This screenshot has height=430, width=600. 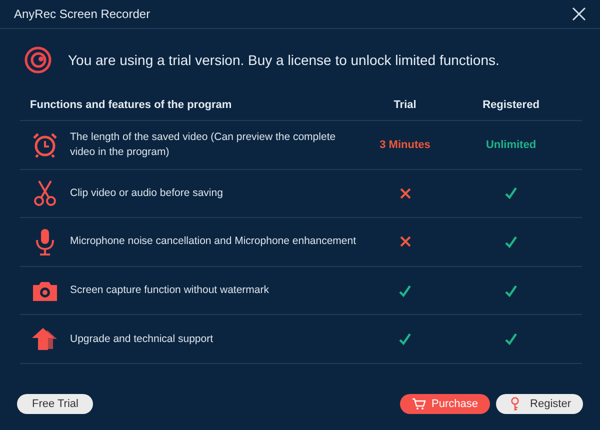 I want to click on column-header: Registered, so click(x=511, y=106).